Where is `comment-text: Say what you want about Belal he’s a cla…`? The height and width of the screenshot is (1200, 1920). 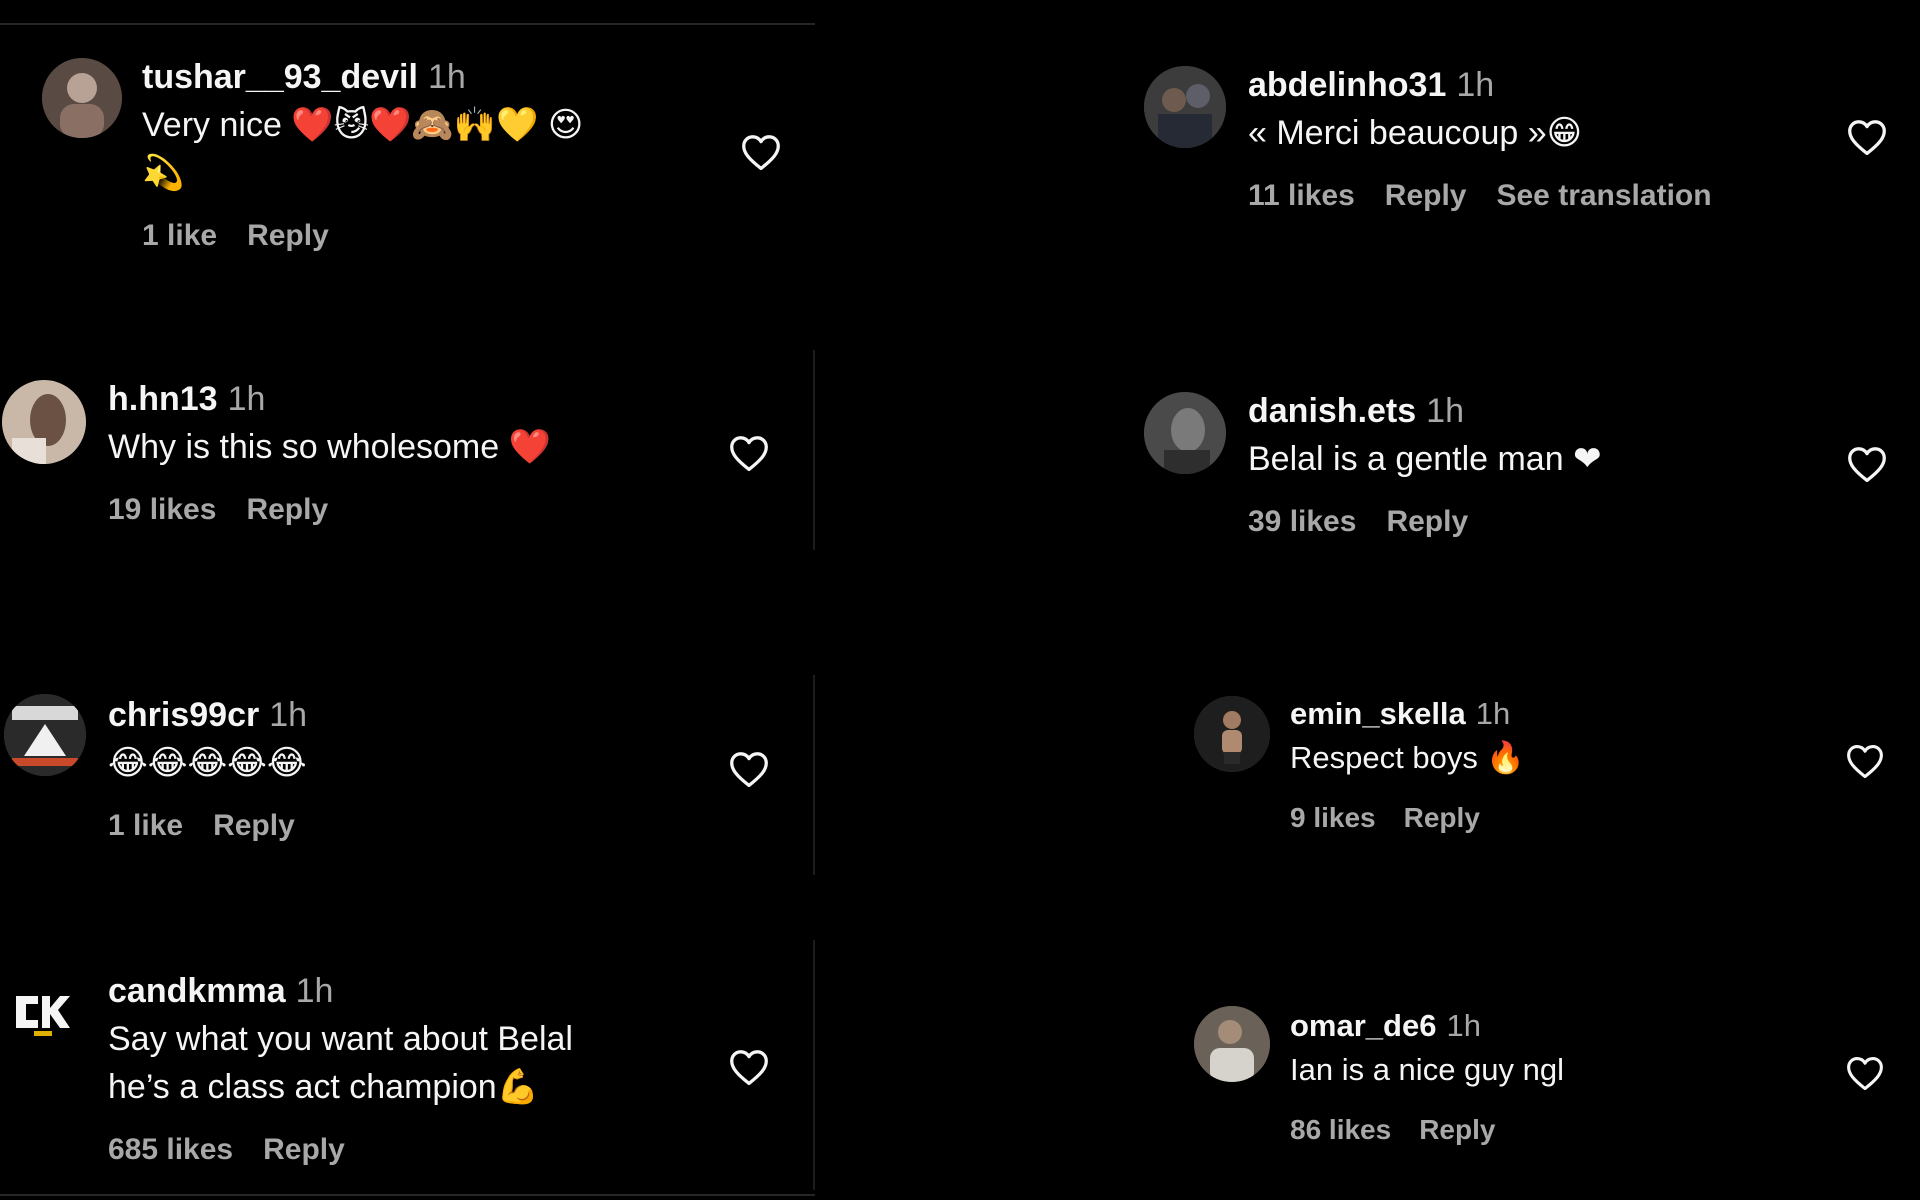
comment-text: Say what you want about Belal he’s a cla… is located at coordinates (408, 1063).